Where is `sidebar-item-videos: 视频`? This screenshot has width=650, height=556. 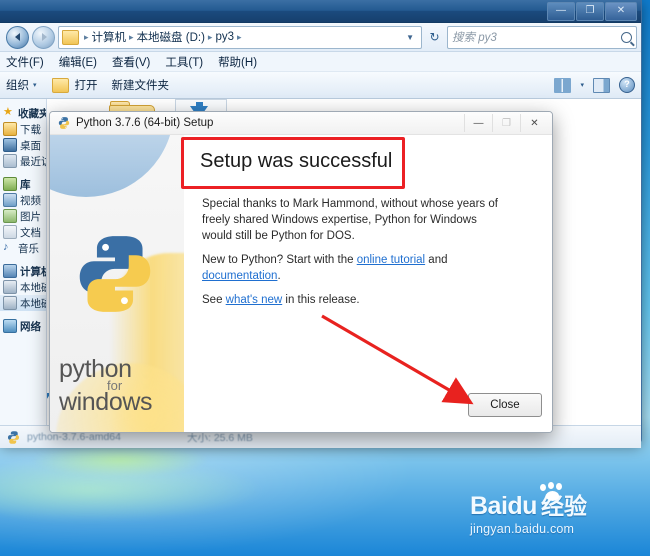
sidebar-item-videos: 视频 is located at coordinates (23, 200).